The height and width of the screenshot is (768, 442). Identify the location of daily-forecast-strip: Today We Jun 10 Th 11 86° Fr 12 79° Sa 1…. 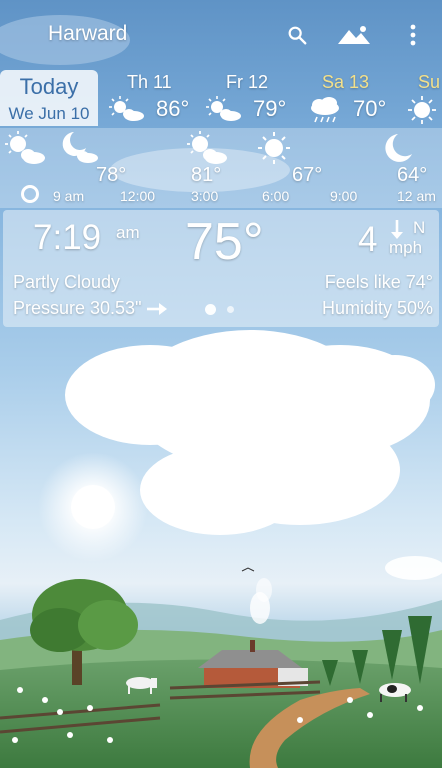
(221, 98).